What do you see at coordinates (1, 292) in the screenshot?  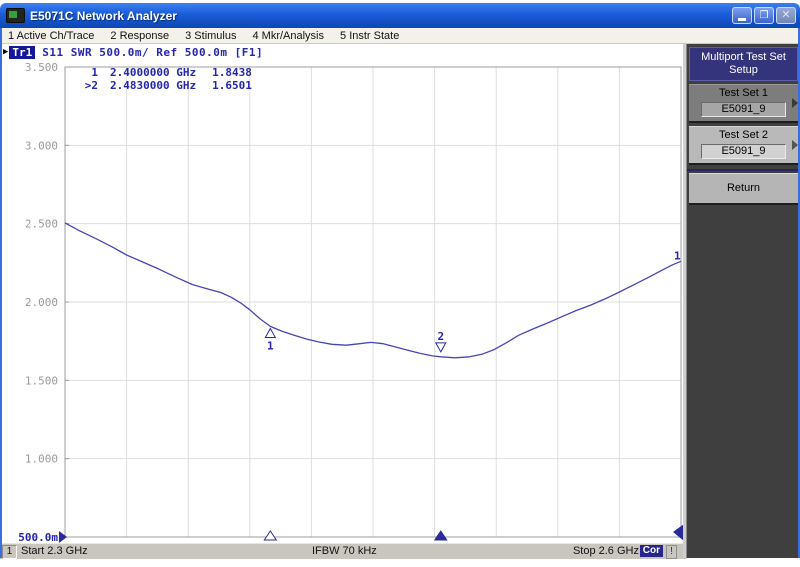 I see `window-border-left` at bounding box center [1, 292].